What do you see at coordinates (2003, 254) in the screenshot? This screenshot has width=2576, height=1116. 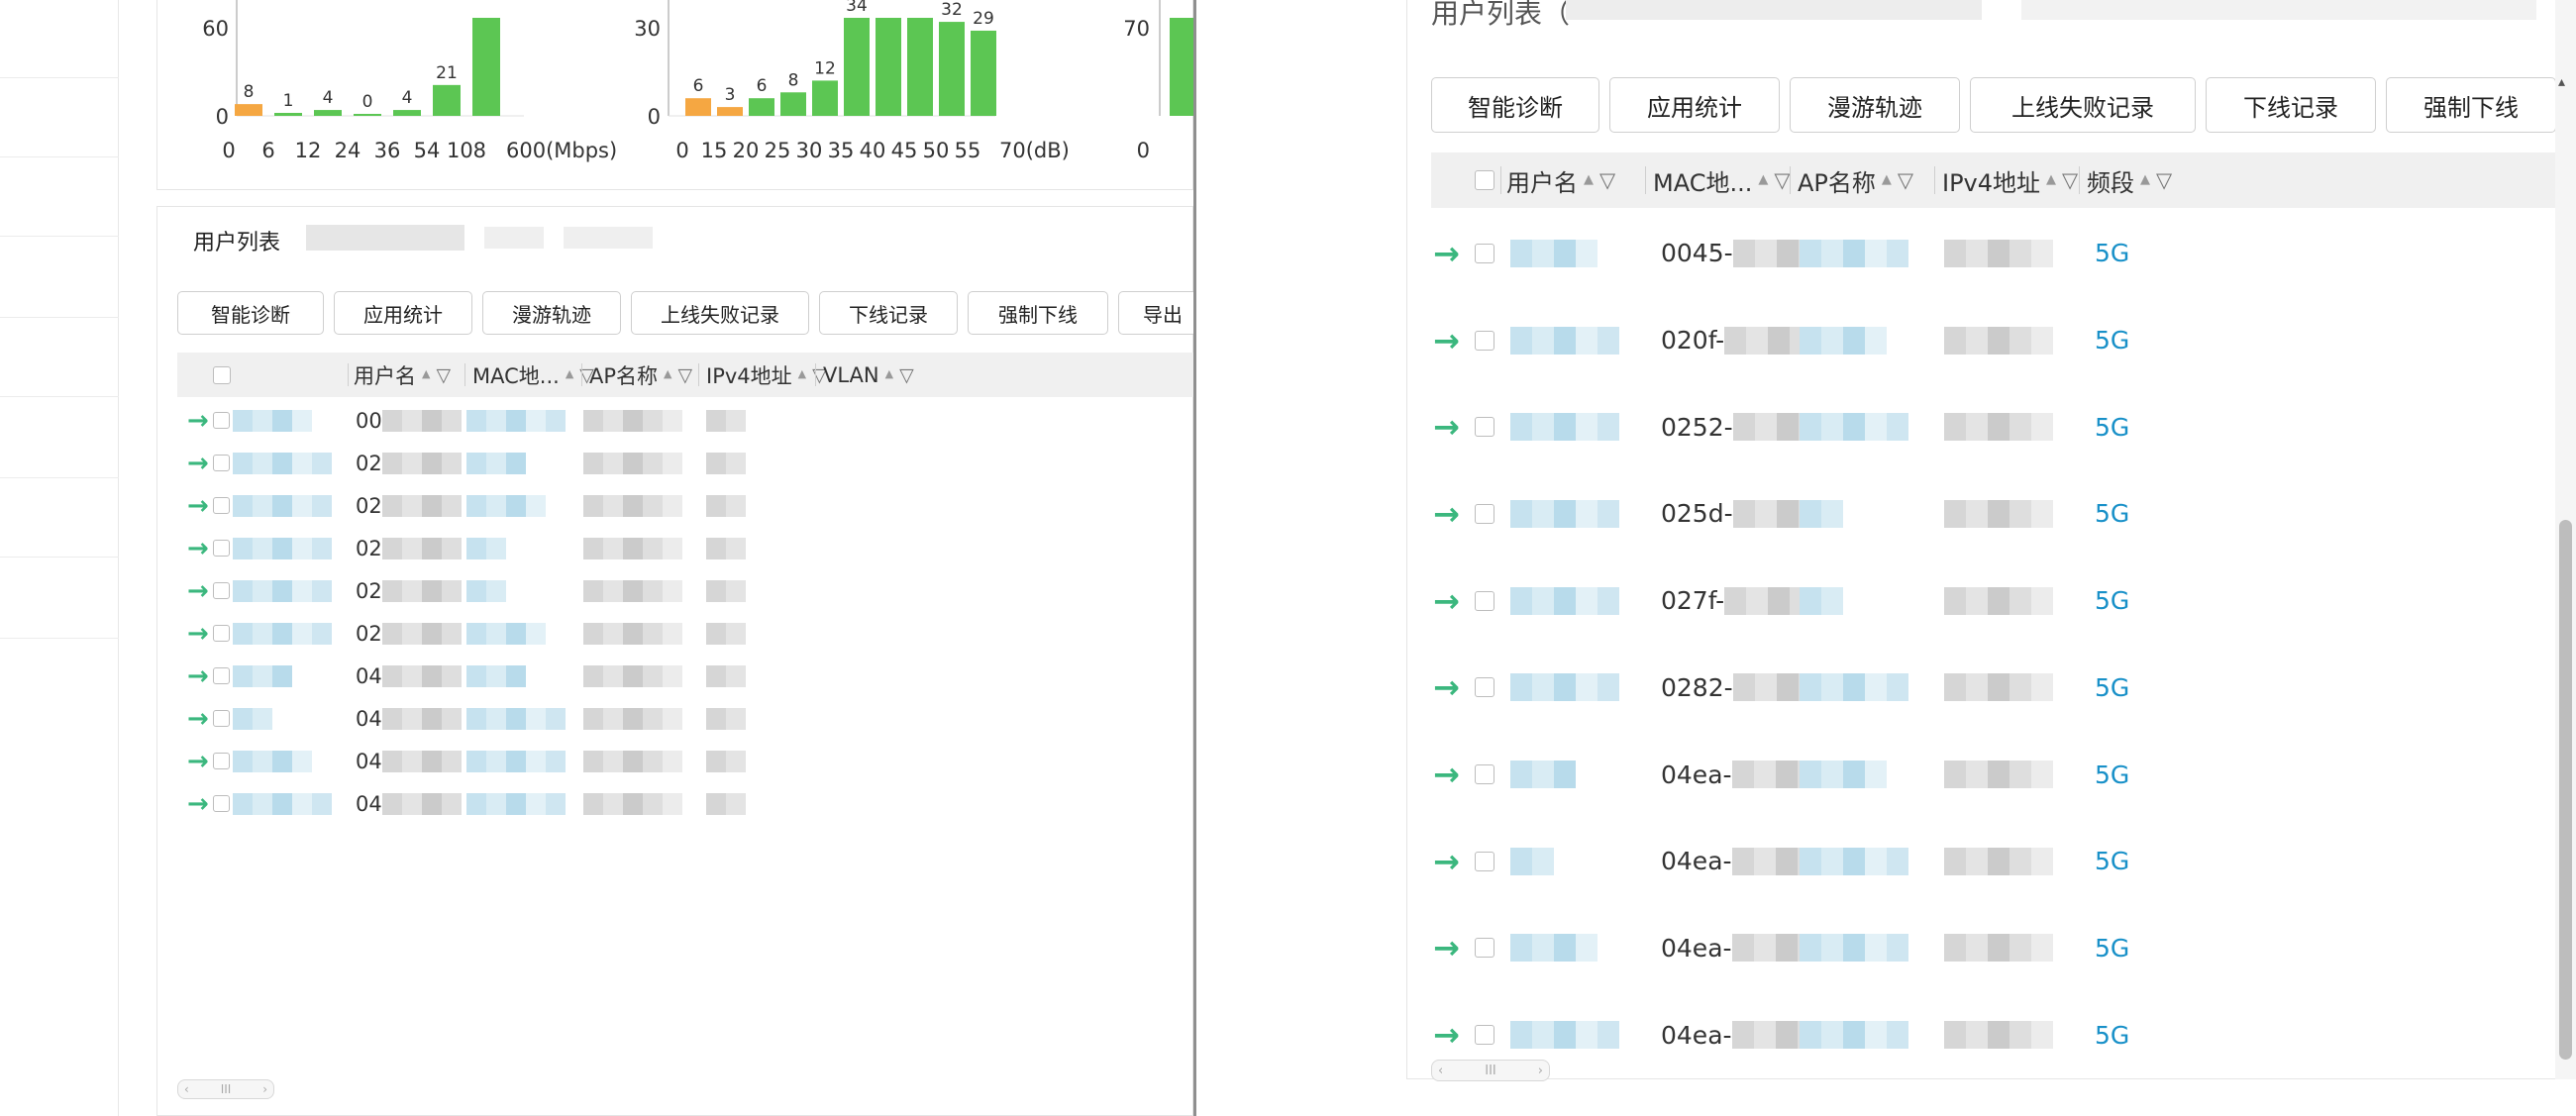 I see `table-row: → 0045- 5G` at bounding box center [2003, 254].